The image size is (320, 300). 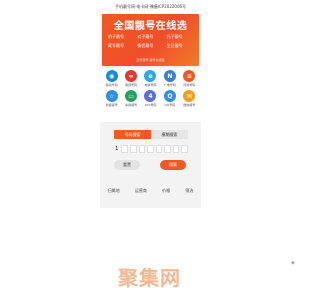 I want to click on category-item: ≡ 同城号码, so click(x=189, y=78).